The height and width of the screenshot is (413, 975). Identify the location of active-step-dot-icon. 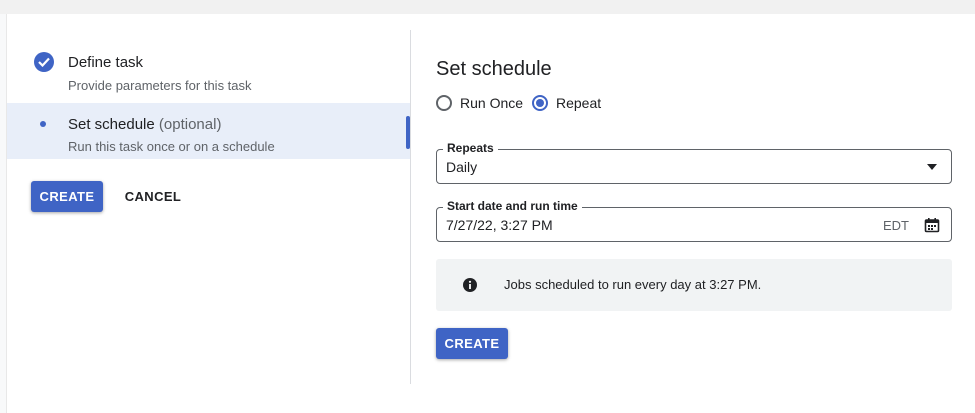
(43, 124).